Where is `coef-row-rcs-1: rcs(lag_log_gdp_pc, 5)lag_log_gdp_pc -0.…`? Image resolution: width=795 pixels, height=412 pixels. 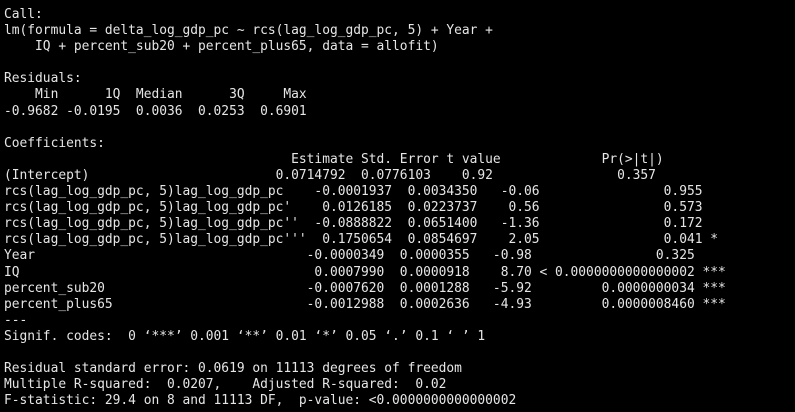
coef-row-rcs-1: rcs(lag_log_gdp_pc, 5)lag_log_gdp_pc -0.… is located at coordinates (369, 192).